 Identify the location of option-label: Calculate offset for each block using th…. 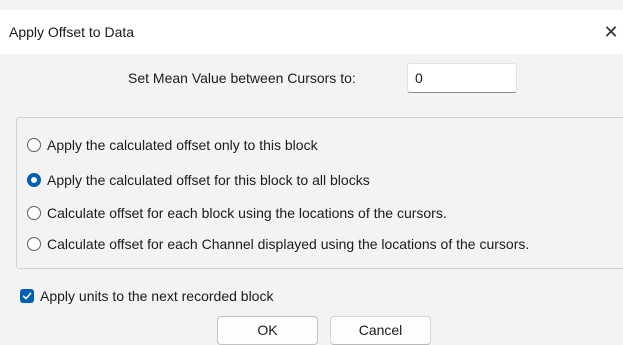
(247, 213).